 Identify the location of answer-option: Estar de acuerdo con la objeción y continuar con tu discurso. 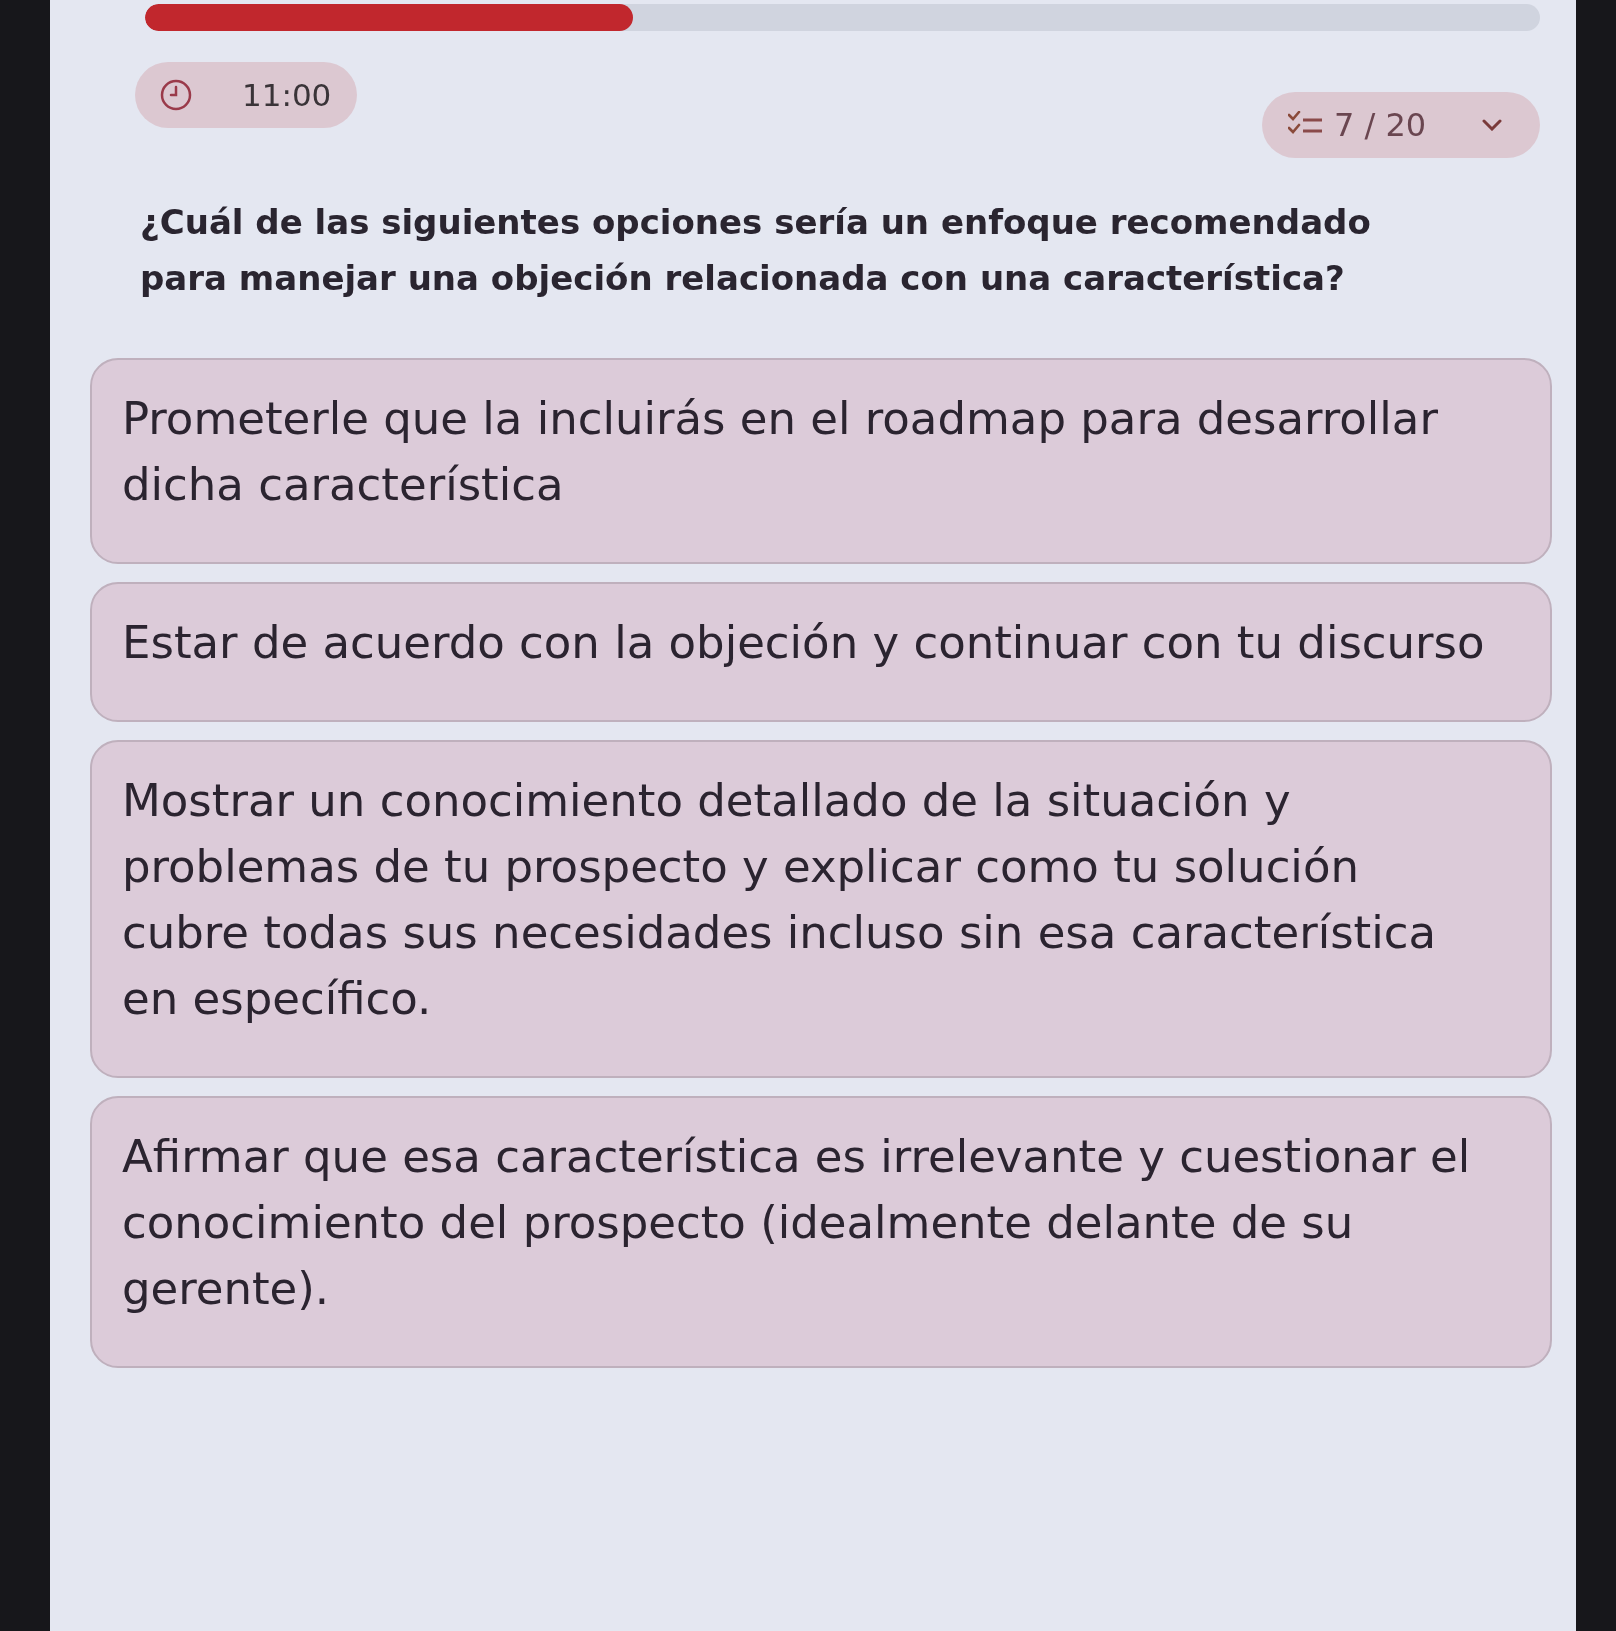
(821, 652).